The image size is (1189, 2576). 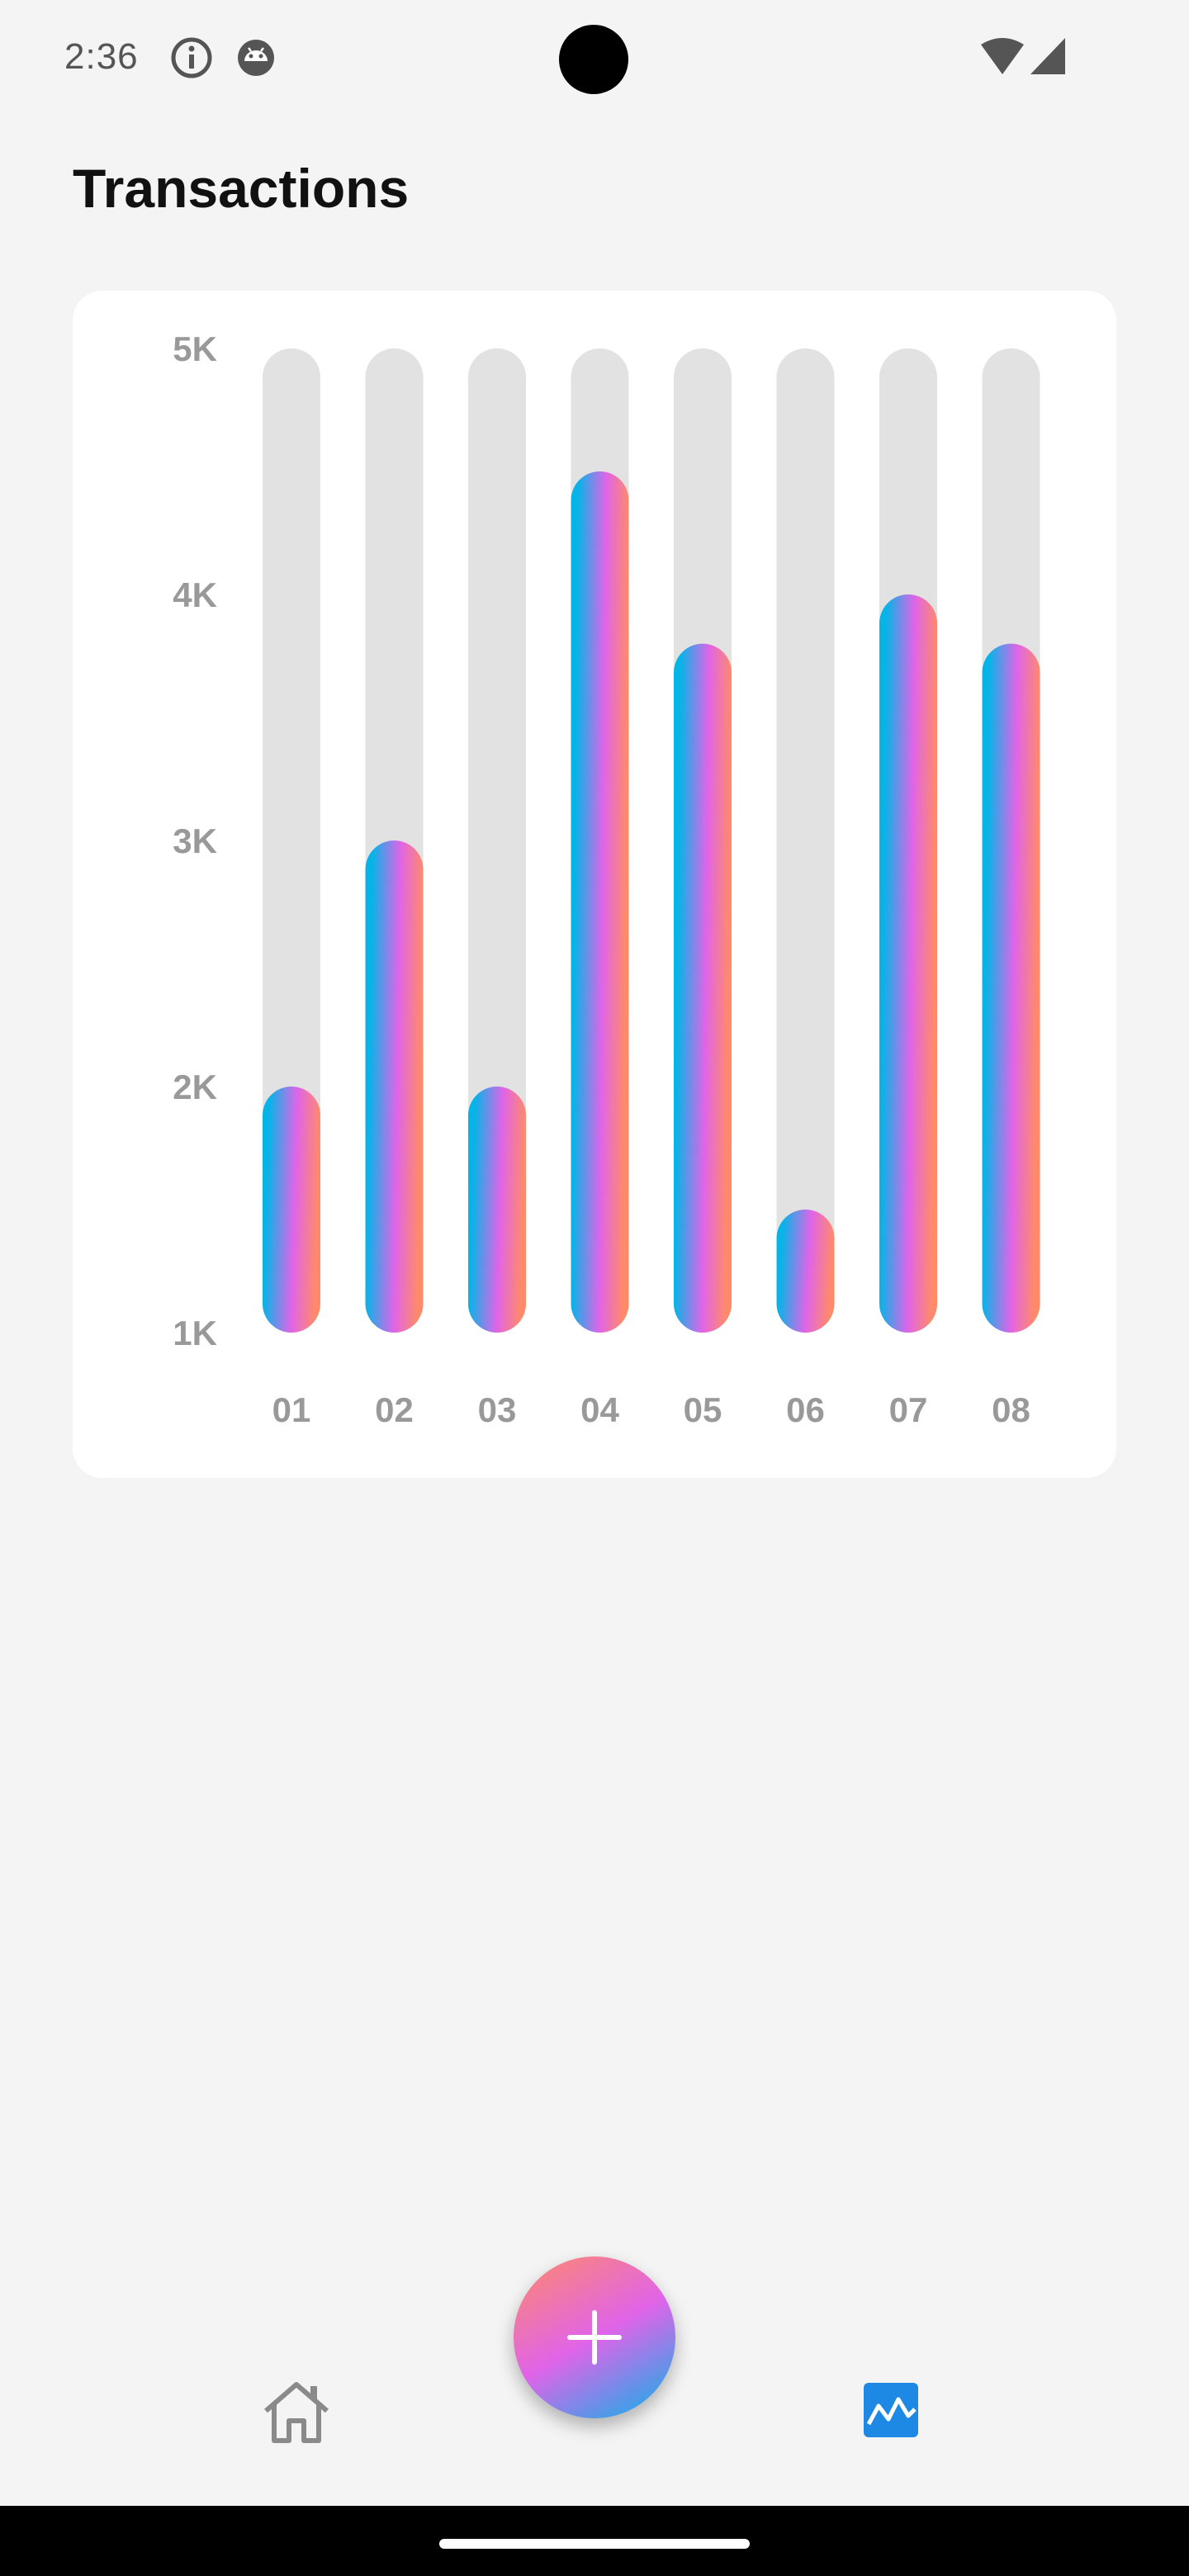 What do you see at coordinates (195, 1087) in the screenshot?
I see `y-tick-label: 2K` at bounding box center [195, 1087].